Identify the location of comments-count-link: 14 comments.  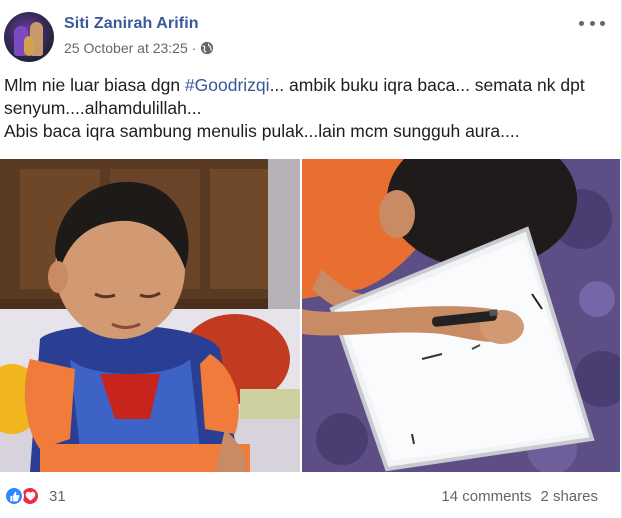
(486, 496).